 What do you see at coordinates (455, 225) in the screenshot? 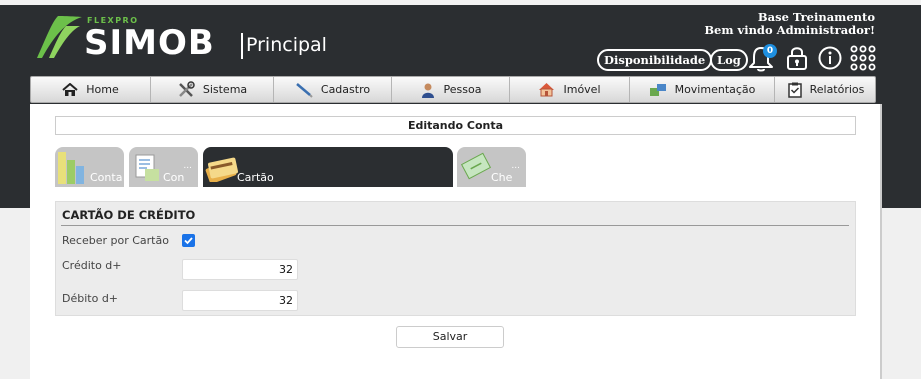
I see `section-divider` at bounding box center [455, 225].